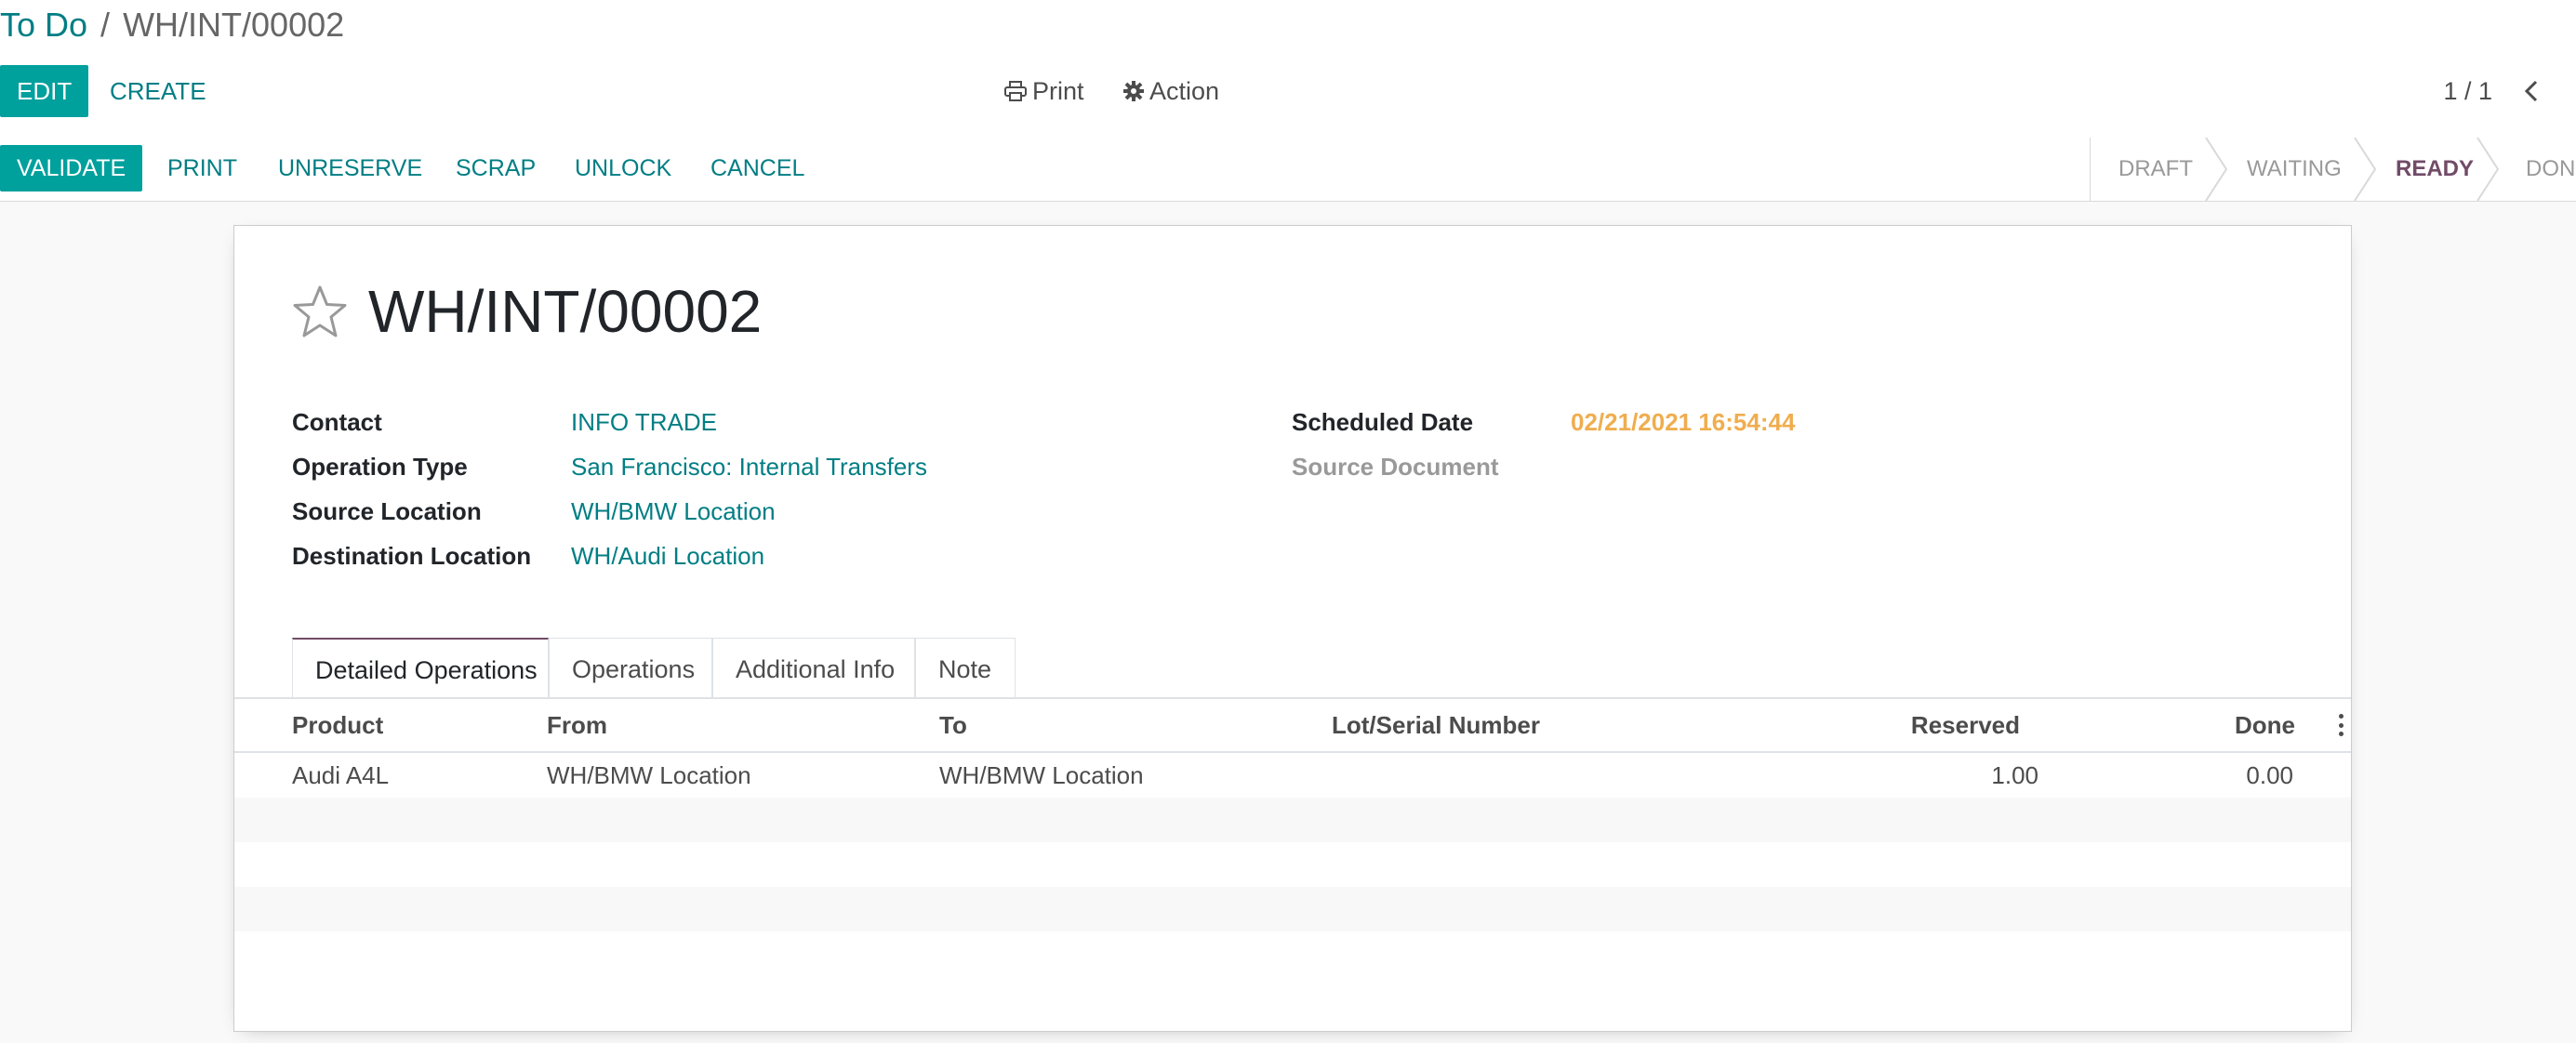  What do you see at coordinates (320, 311) in the screenshot?
I see `star-icon` at bounding box center [320, 311].